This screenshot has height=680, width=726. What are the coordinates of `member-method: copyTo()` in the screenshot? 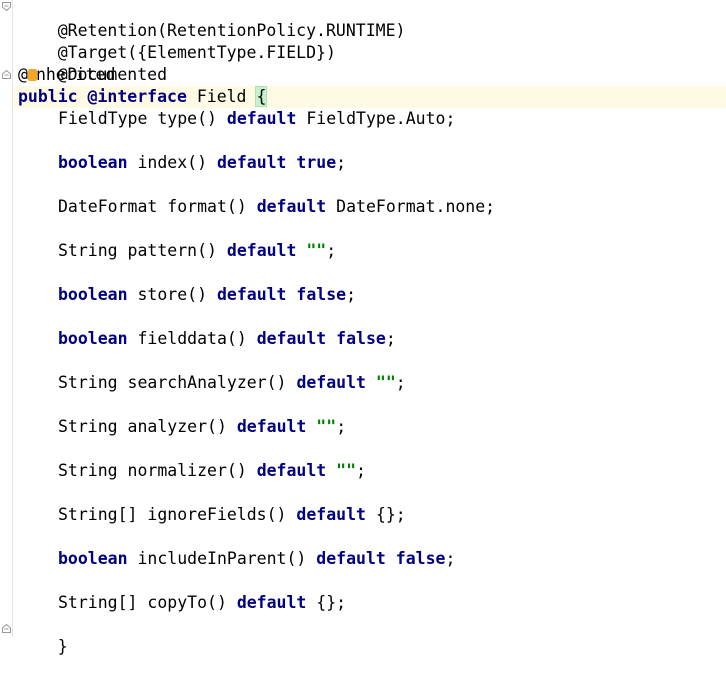 It's located at (192, 602).